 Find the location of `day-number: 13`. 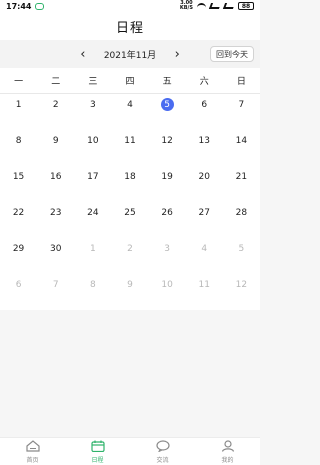

day-number: 13 is located at coordinates (204, 140).